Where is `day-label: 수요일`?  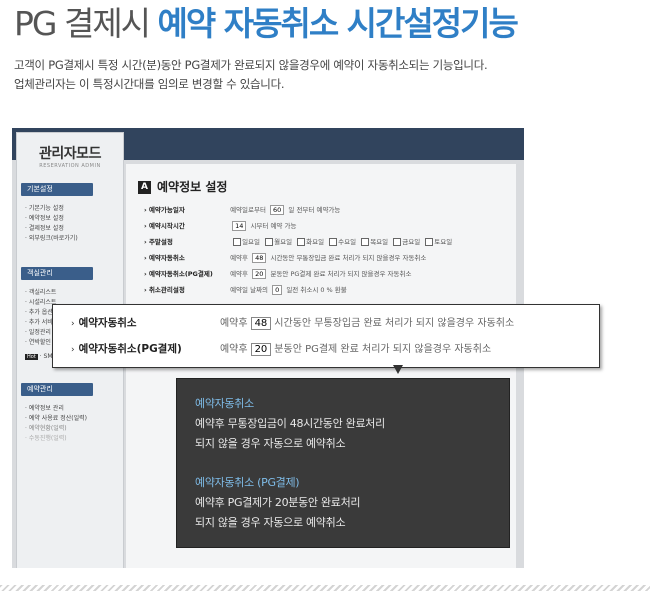 day-label: 수요일 is located at coordinates (347, 242).